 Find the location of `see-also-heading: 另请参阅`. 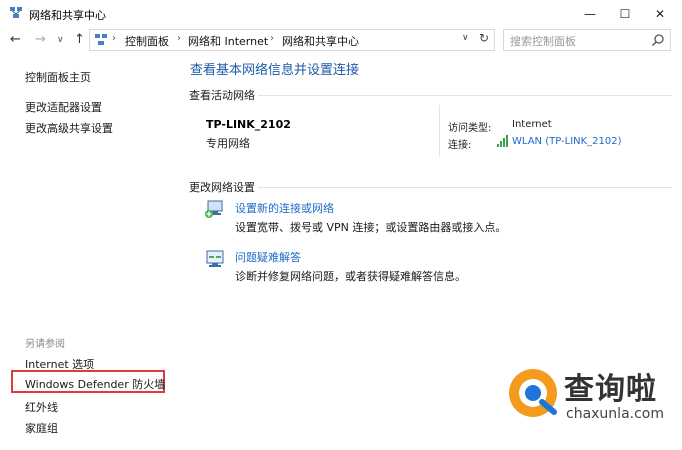

see-also-heading: 另请参阅 is located at coordinates (45, 344).